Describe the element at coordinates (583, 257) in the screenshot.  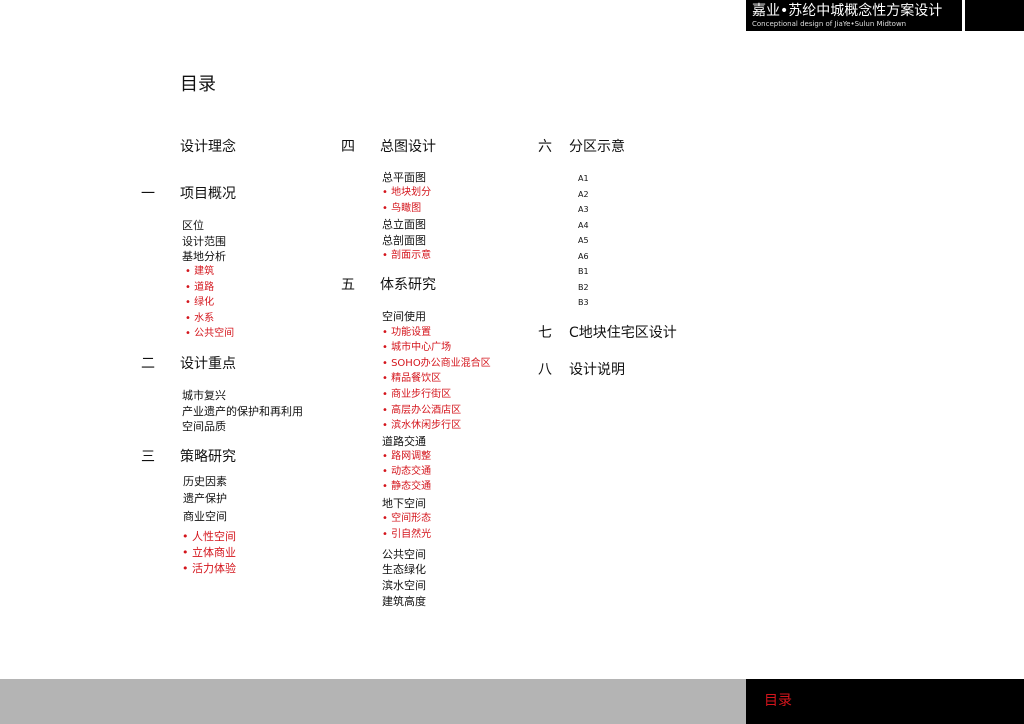
I see `toc-zone-item: A6` at that location.